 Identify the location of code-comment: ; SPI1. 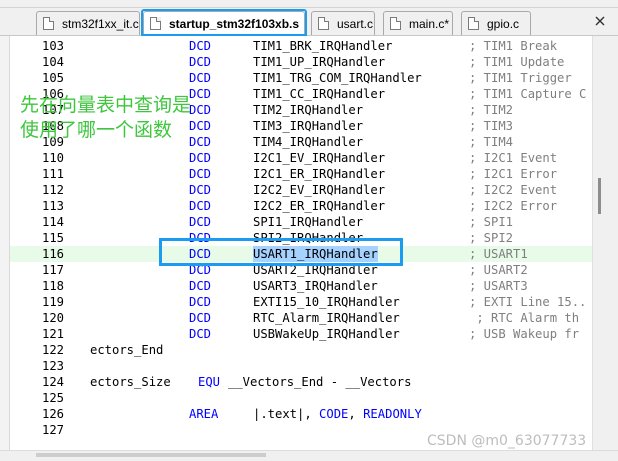
(491, 222).